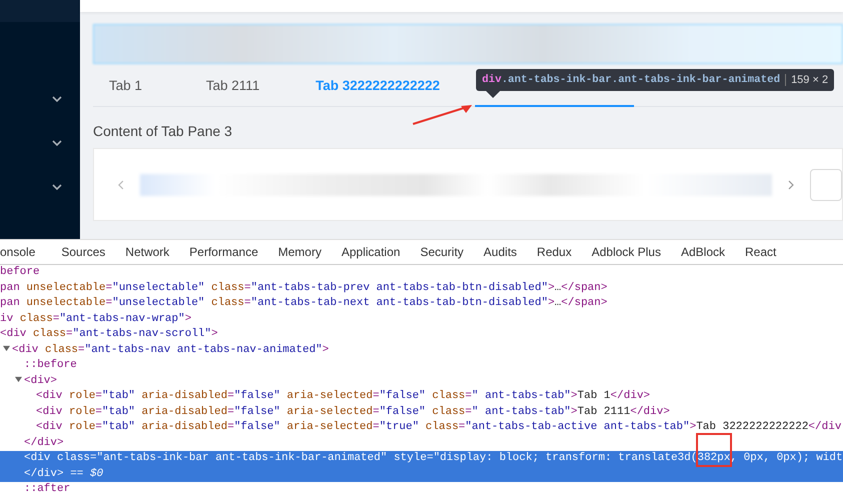 This screenshot has width=843, height=498. What do you see at coordinates (83, 252) in the screenshot?
I see `devtools-tab: Sources` at bounding box center [83, 252].